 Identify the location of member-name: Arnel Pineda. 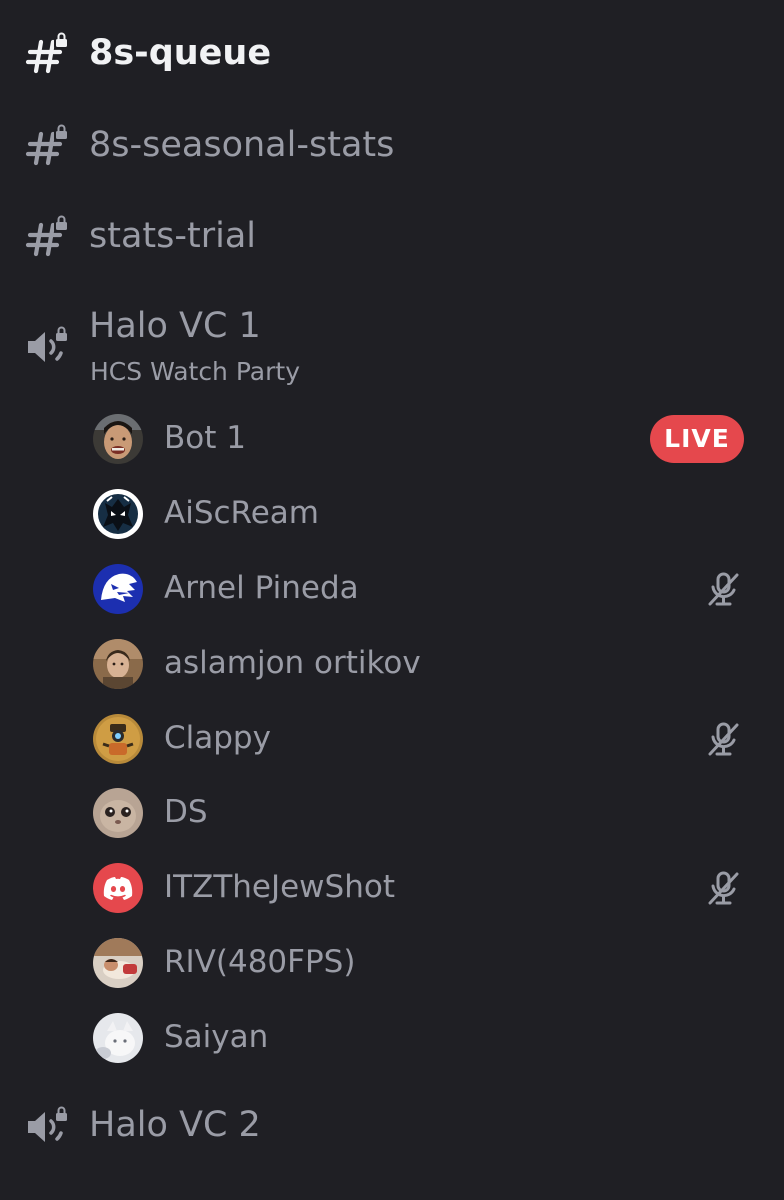
(261, 588).